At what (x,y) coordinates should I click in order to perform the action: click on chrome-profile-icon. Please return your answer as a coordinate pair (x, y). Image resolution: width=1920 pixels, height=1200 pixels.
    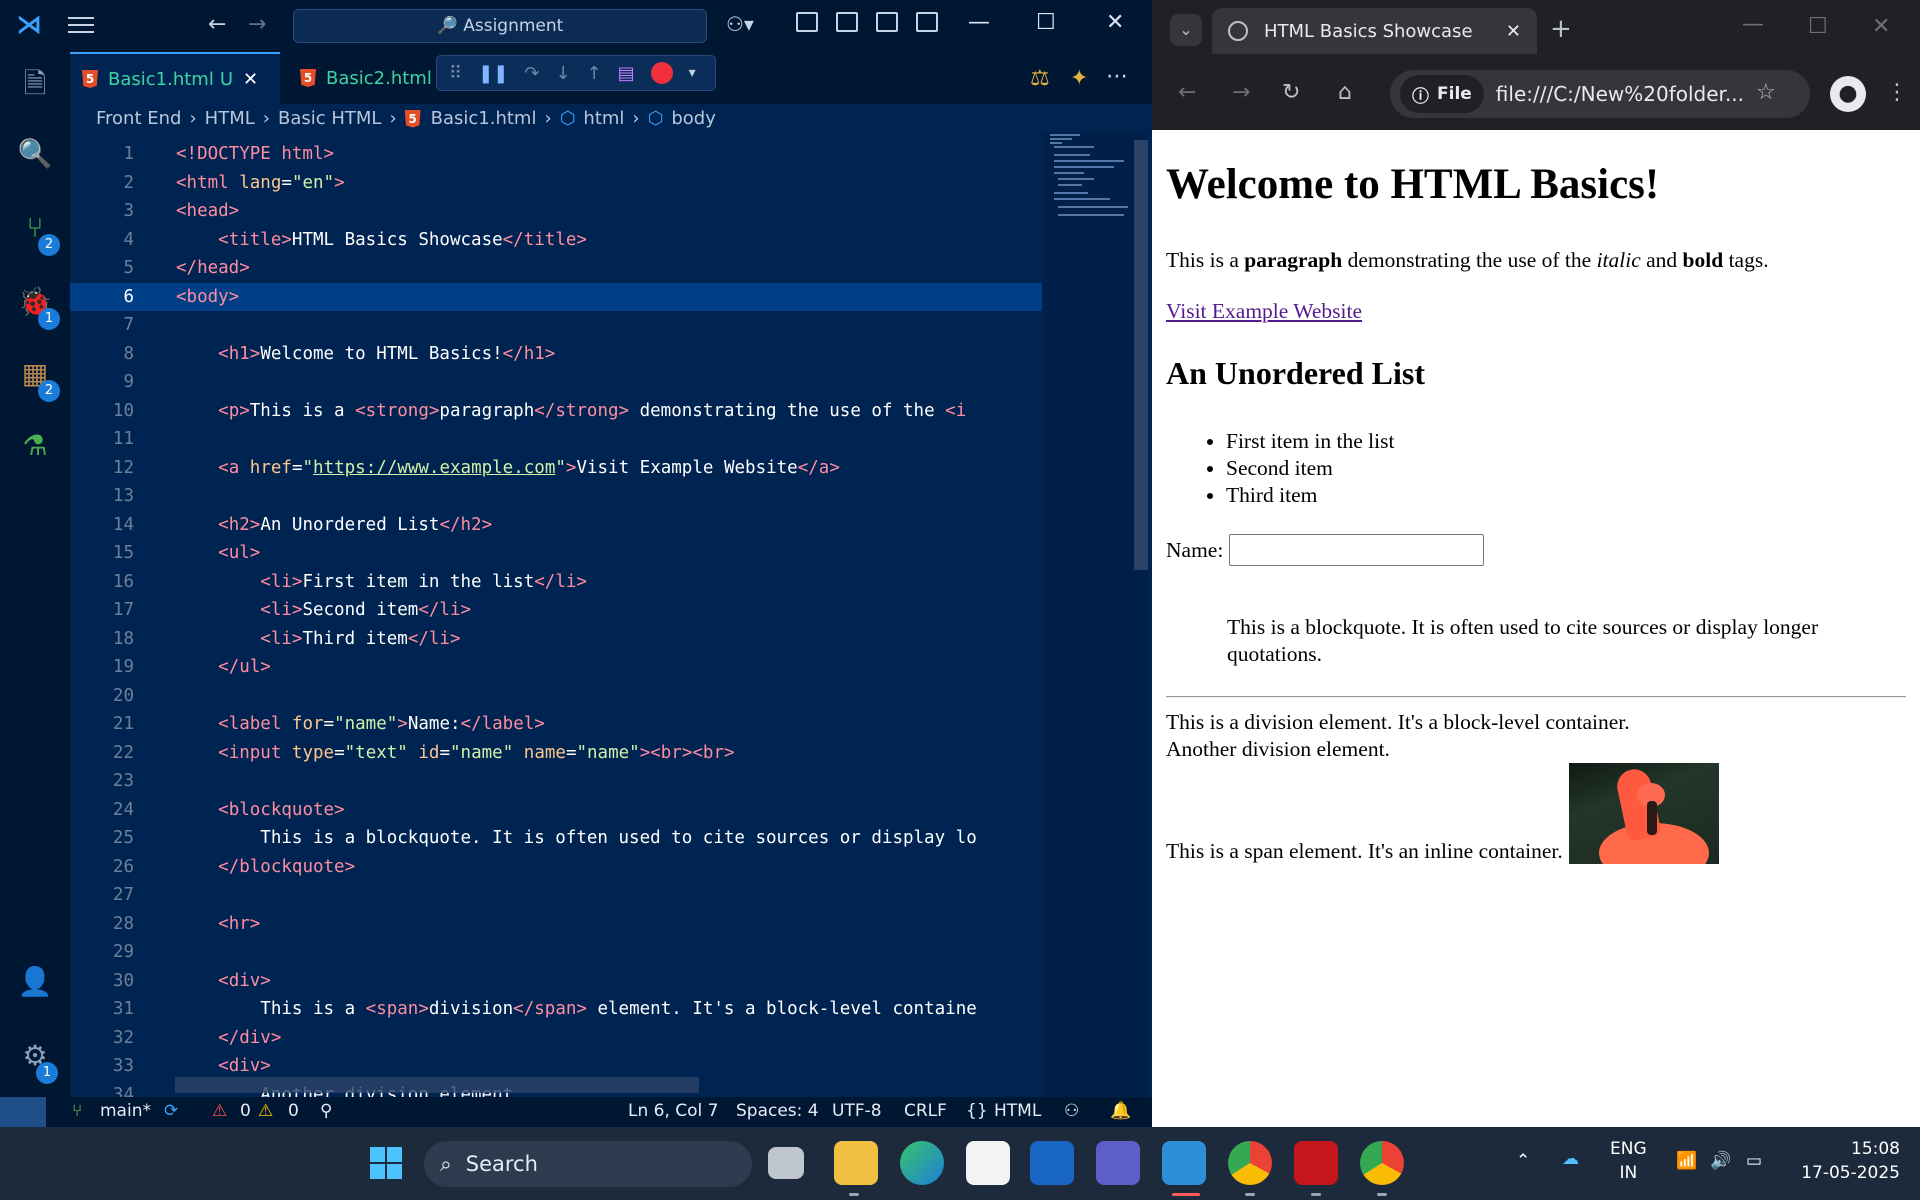
    Looking at the image, I should click on (1382, 1163).